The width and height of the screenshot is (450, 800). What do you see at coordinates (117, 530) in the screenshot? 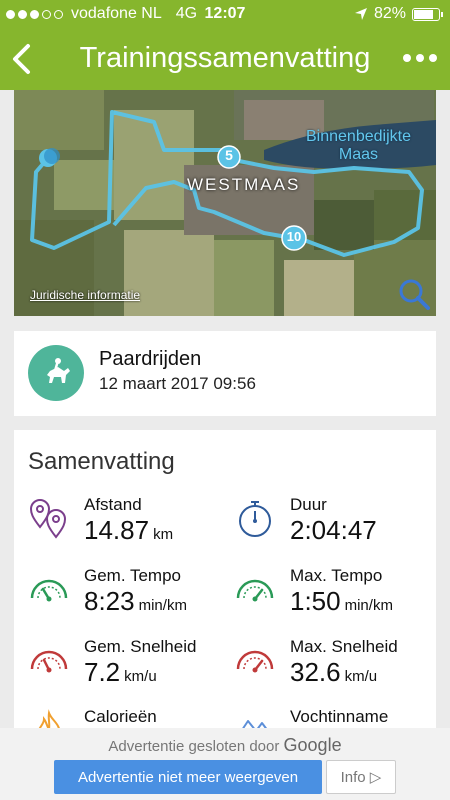
I see `stat-distance-value: 14.87` at bounding box center [117, 530].